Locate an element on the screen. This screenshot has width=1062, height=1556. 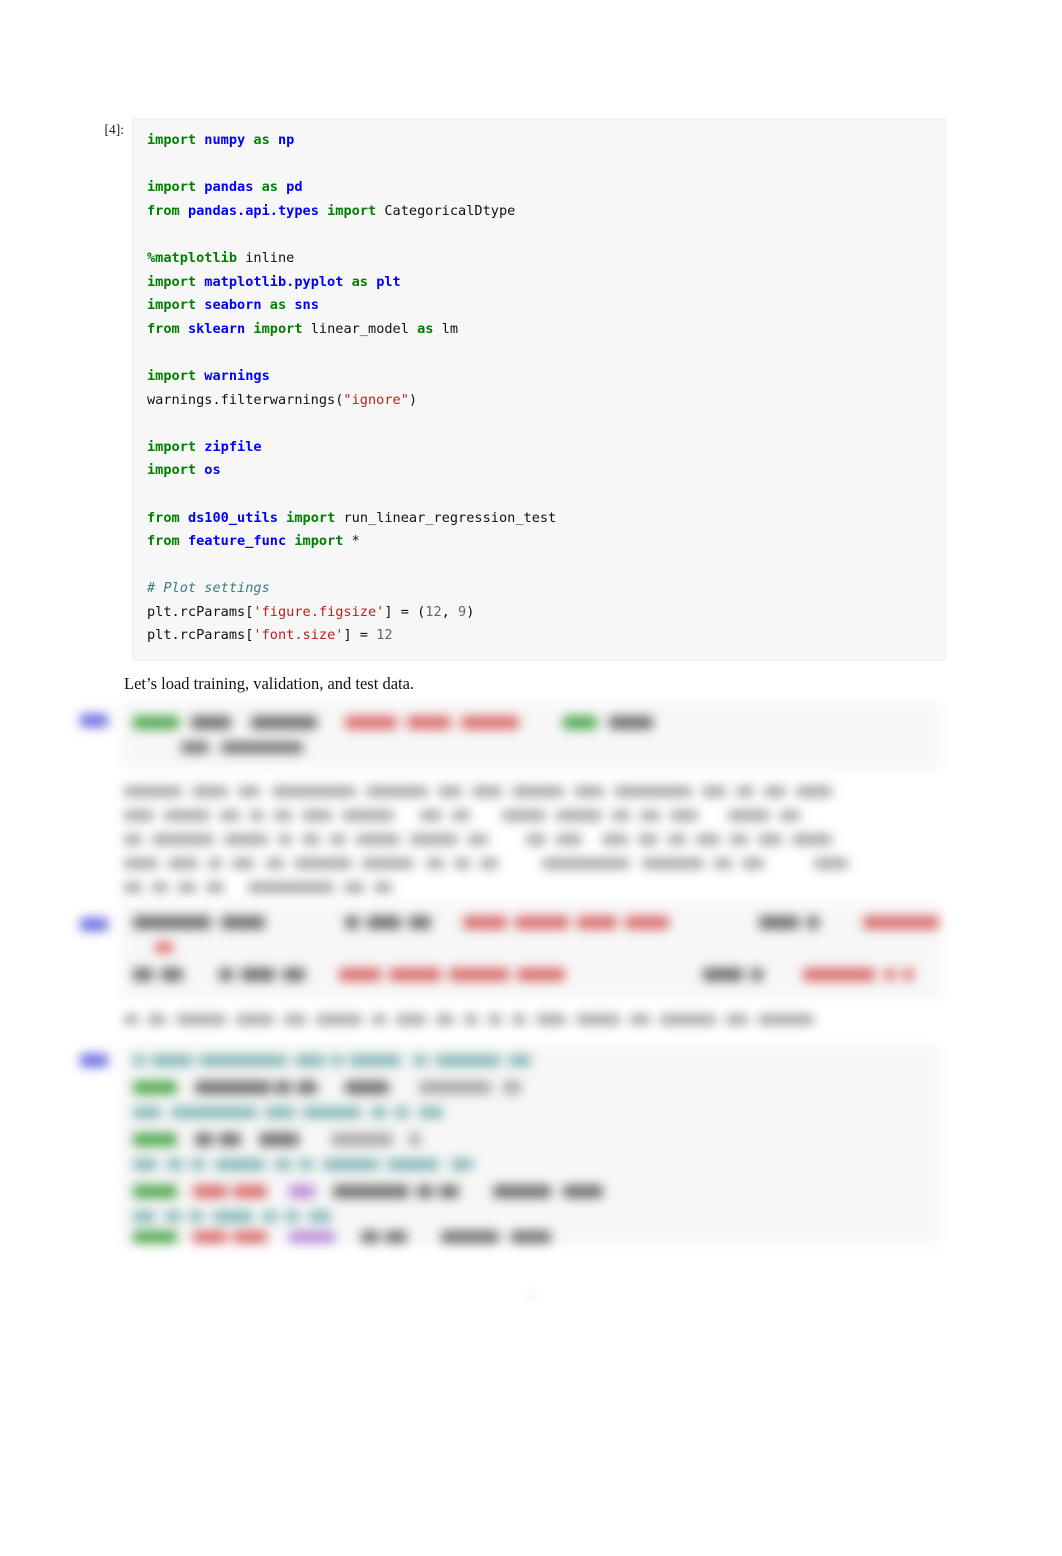
code-token: run_linear_regression_test is located at coordinates (450, 517).